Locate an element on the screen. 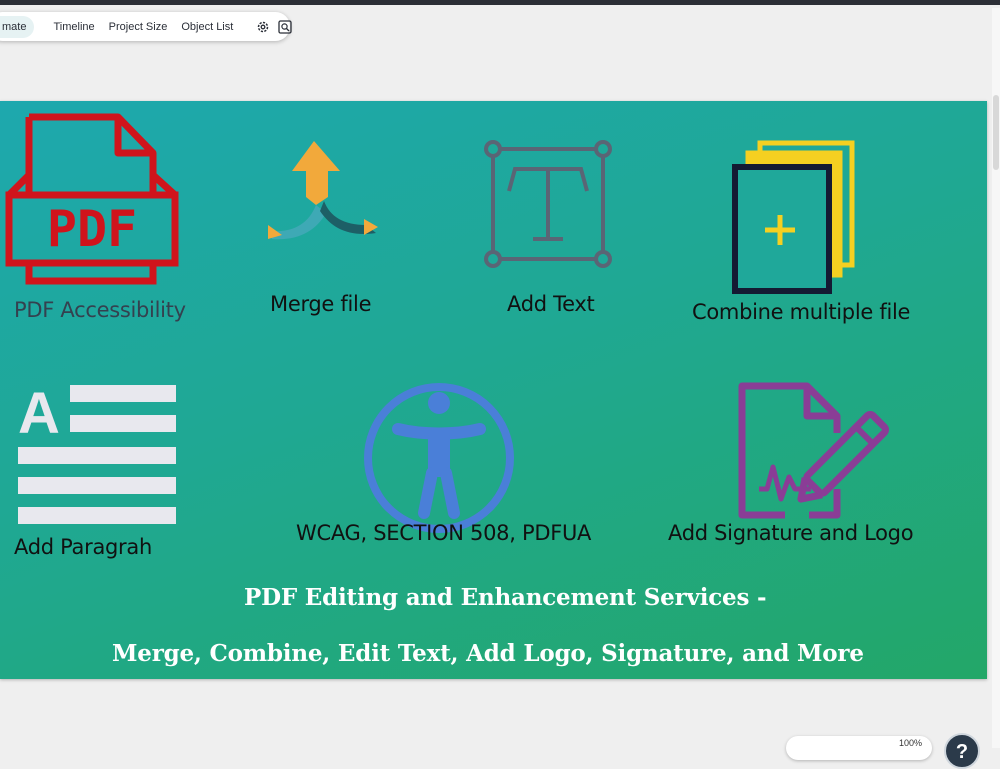 The height and width of the screenshot is (769, 1000). label-add-paragraph: Add Paragrah is located at coordinates (83, 547).